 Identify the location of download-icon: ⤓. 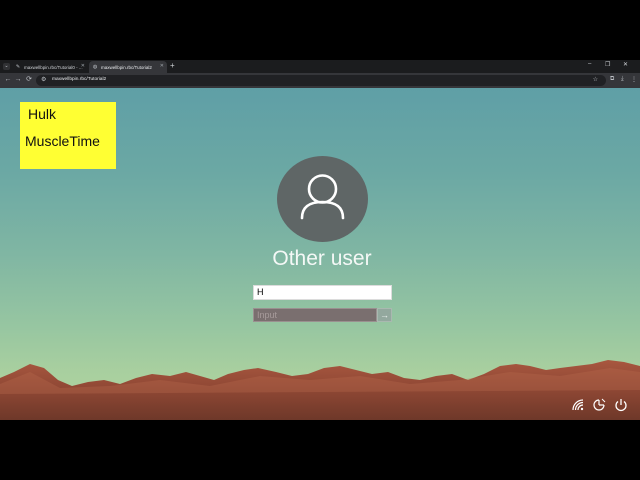
(622, 79).